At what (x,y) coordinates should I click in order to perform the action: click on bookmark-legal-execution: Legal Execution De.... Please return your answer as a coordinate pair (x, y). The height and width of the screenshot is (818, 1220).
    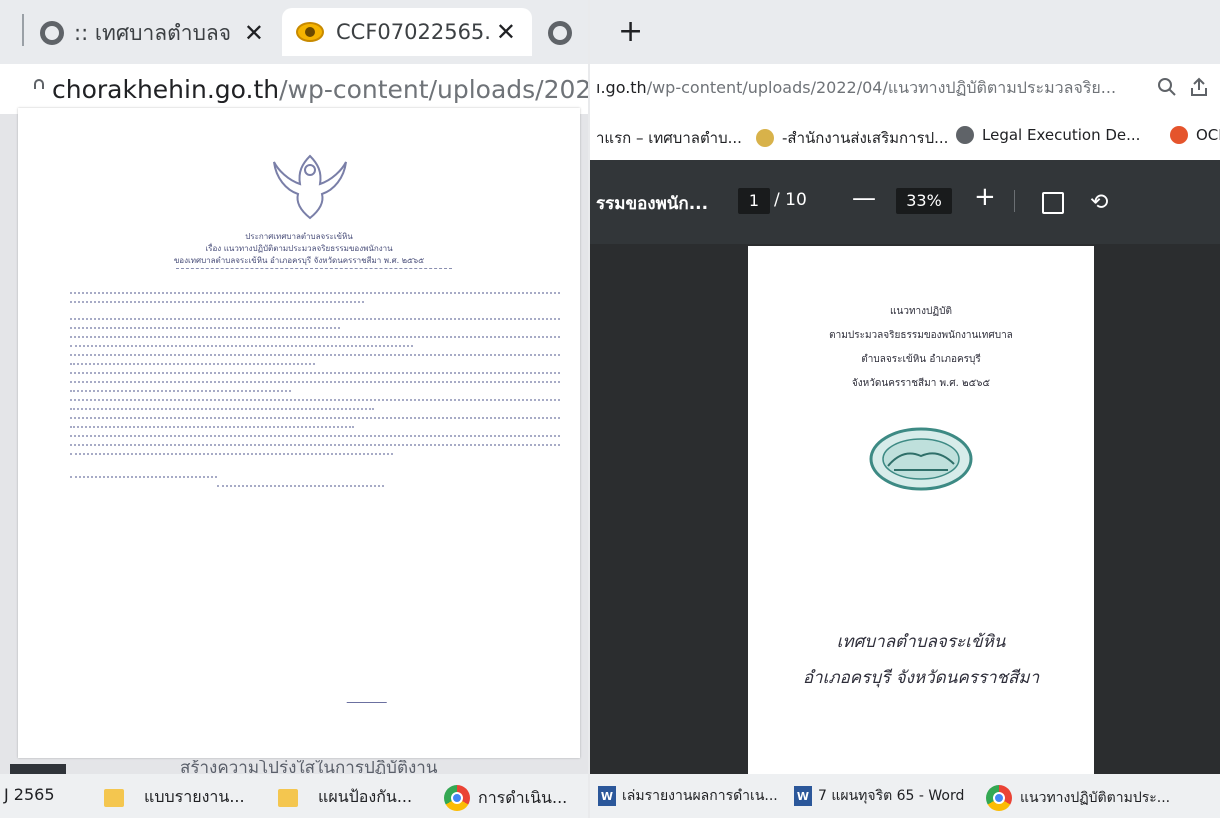
    Looking at the image, I should click on (1048, 135).